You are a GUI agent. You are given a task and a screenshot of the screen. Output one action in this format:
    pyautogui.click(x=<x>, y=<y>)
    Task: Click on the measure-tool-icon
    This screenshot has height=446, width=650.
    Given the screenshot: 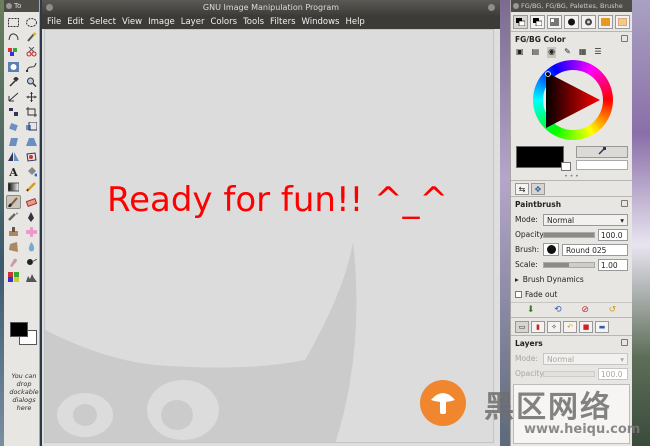 What is the action you would take?
    pyautogui.click(x=13, y=97)
    